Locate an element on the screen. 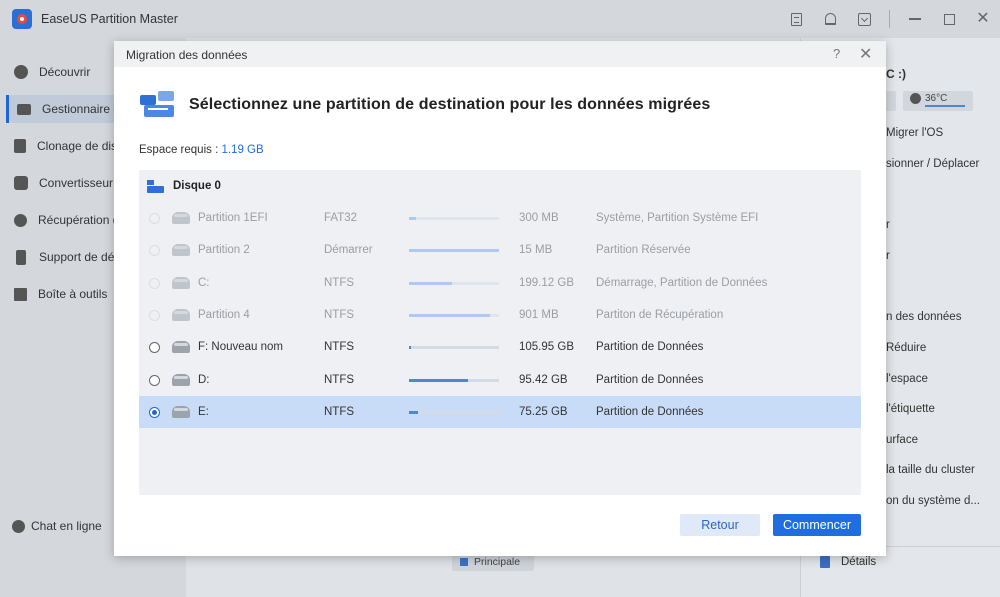 The height and width of the screenshot is (597, 1000). disk-info-chip is located at coordinates (891, 101).